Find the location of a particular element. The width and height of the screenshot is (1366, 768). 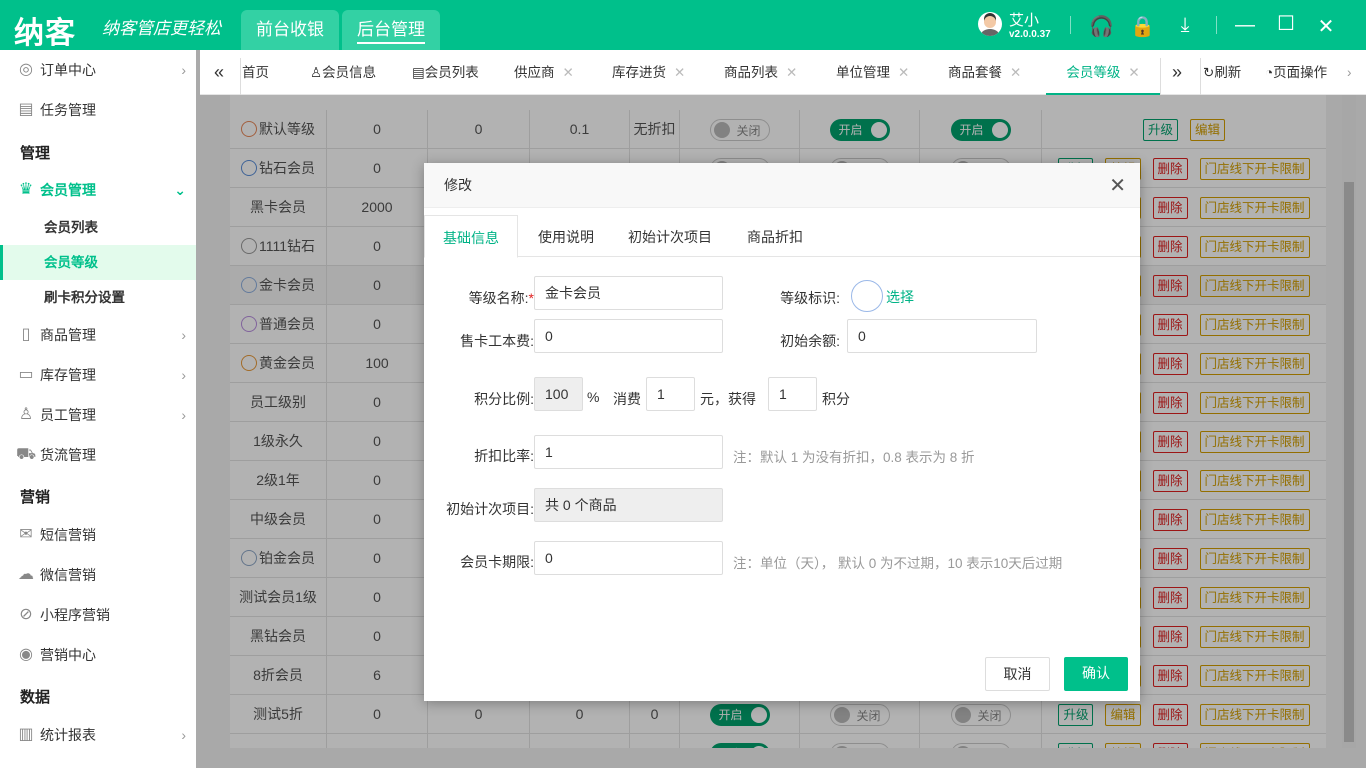

label: 统计报表 is located at coordinates (68, 735).